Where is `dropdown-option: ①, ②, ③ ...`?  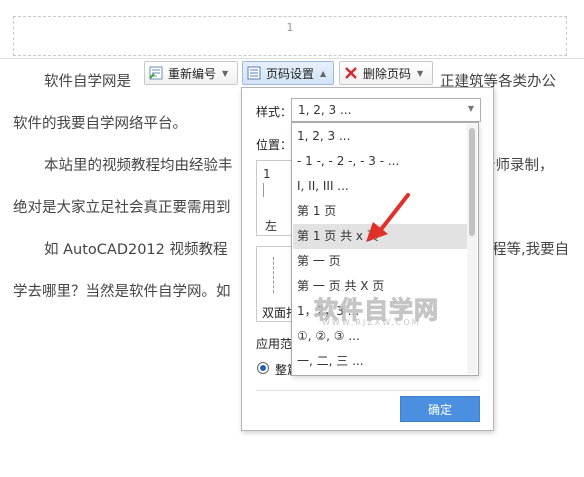 dropdown-option: ①, ②, ③ ... is located at coordinates (380, 336).